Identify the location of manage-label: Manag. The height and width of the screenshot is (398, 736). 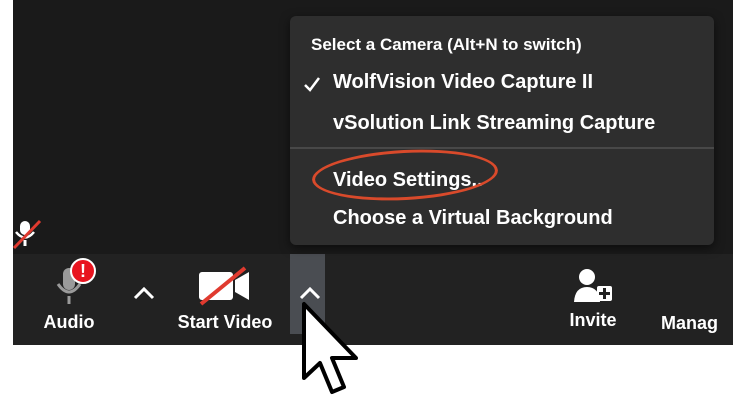
(690, 323).